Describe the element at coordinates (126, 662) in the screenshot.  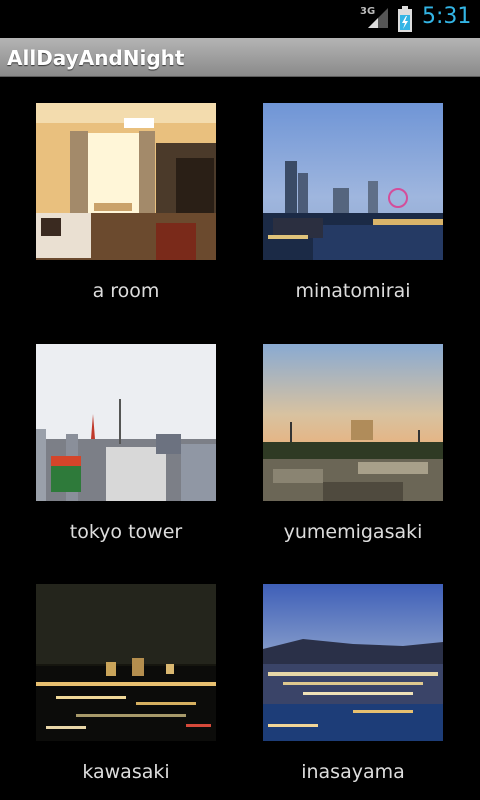
I see `night-city-photo` at that location.